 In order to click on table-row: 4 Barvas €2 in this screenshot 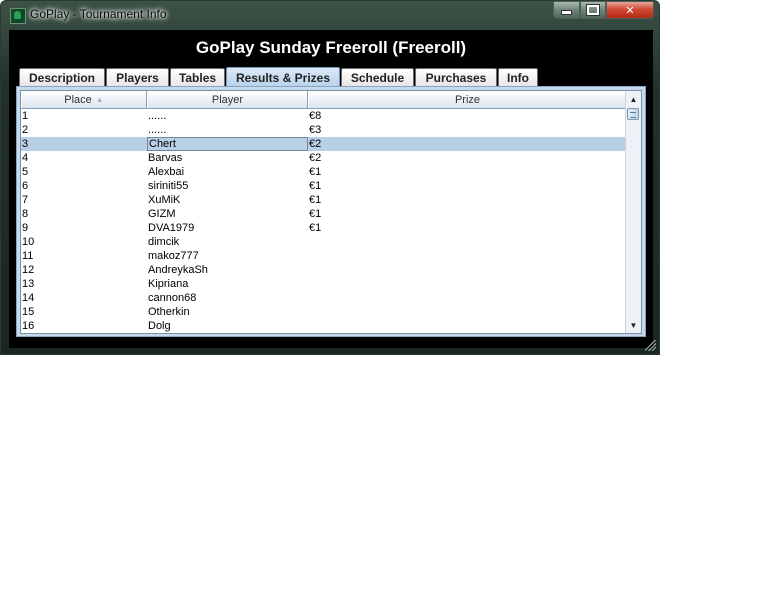, I will do `click(324, 158)`.